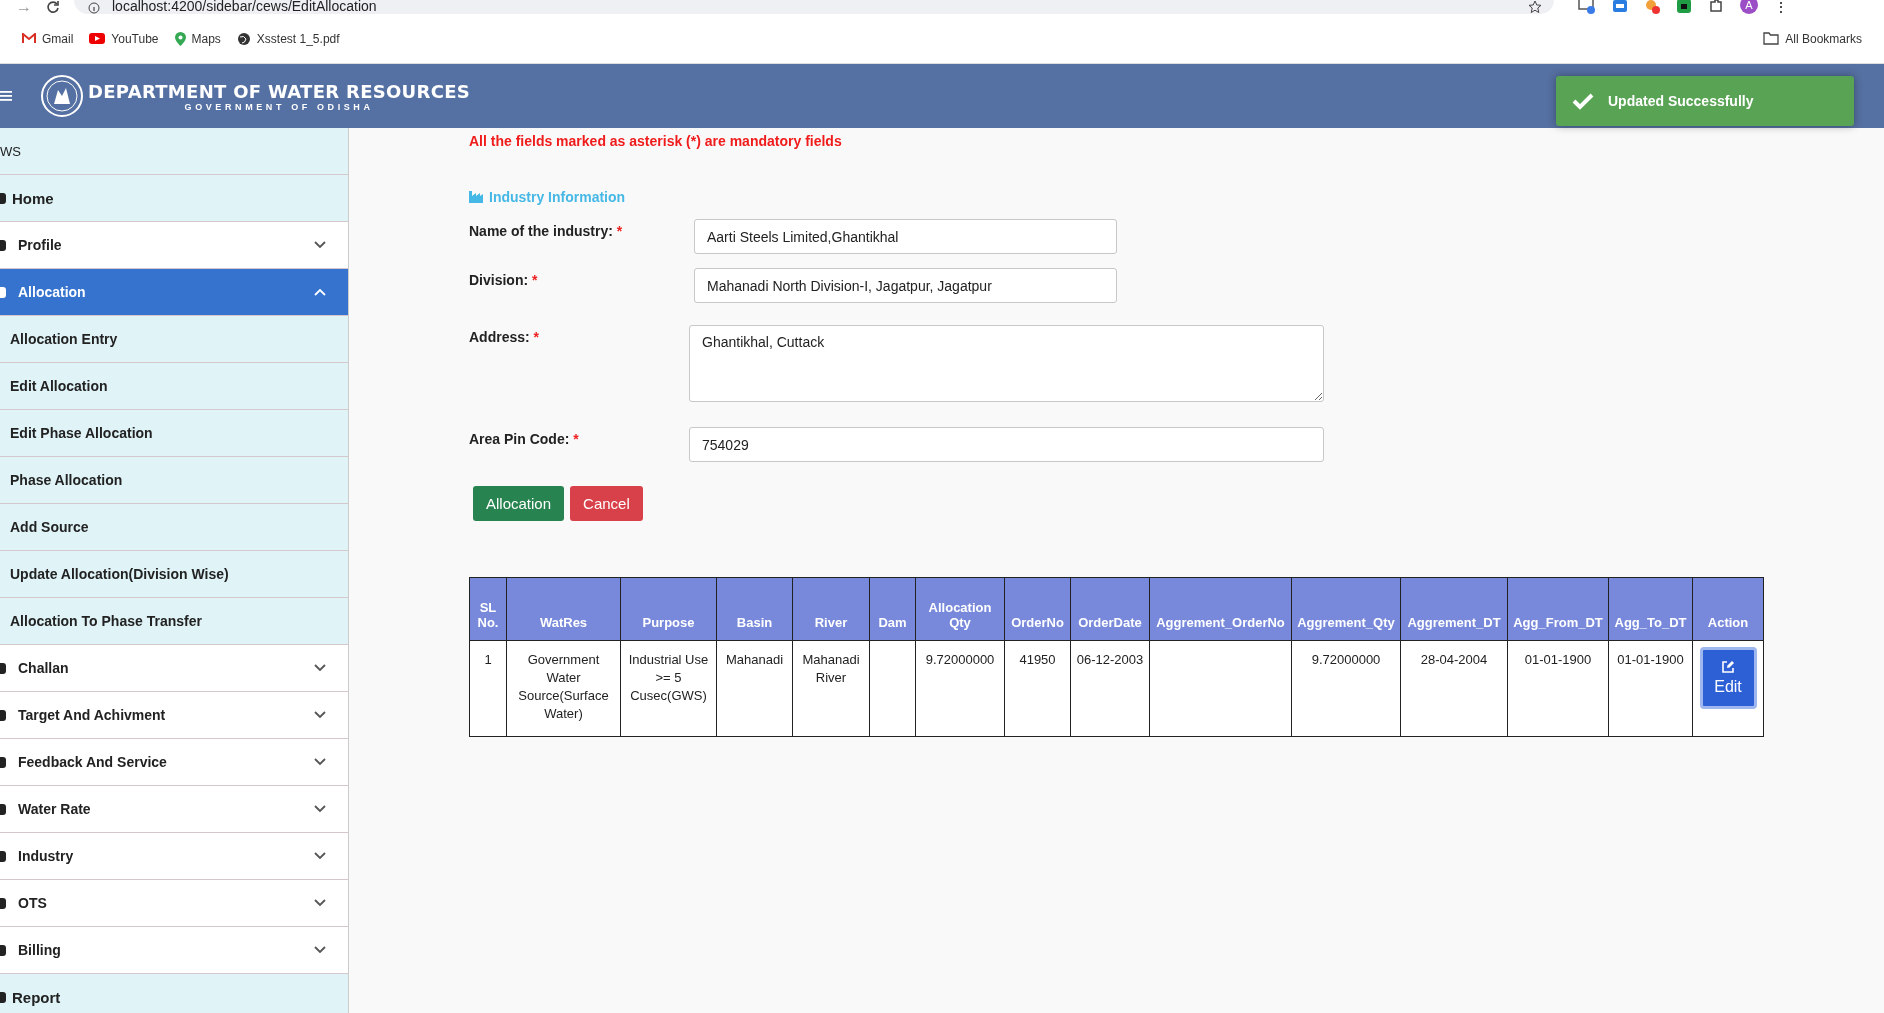 The width and height of the screenshot is (1884, 1013). Describe the element at coordinates (1728, 609) in the screenshot. I see `column-header: Action` at that location.